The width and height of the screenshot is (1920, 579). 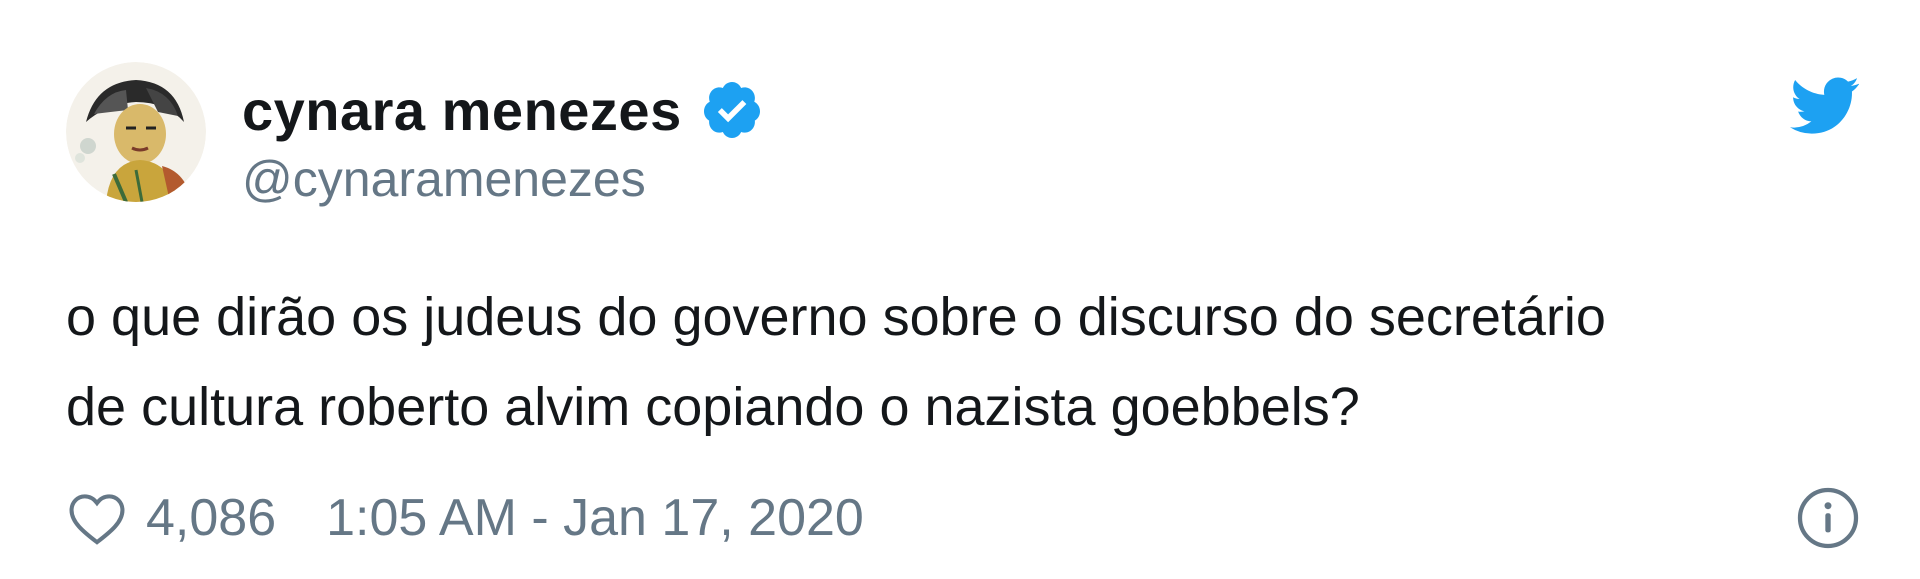 What do you see at coordinates (732, 110) in the screenshot?
I see `verified-badge-icon` at bounding box center [732, 110].